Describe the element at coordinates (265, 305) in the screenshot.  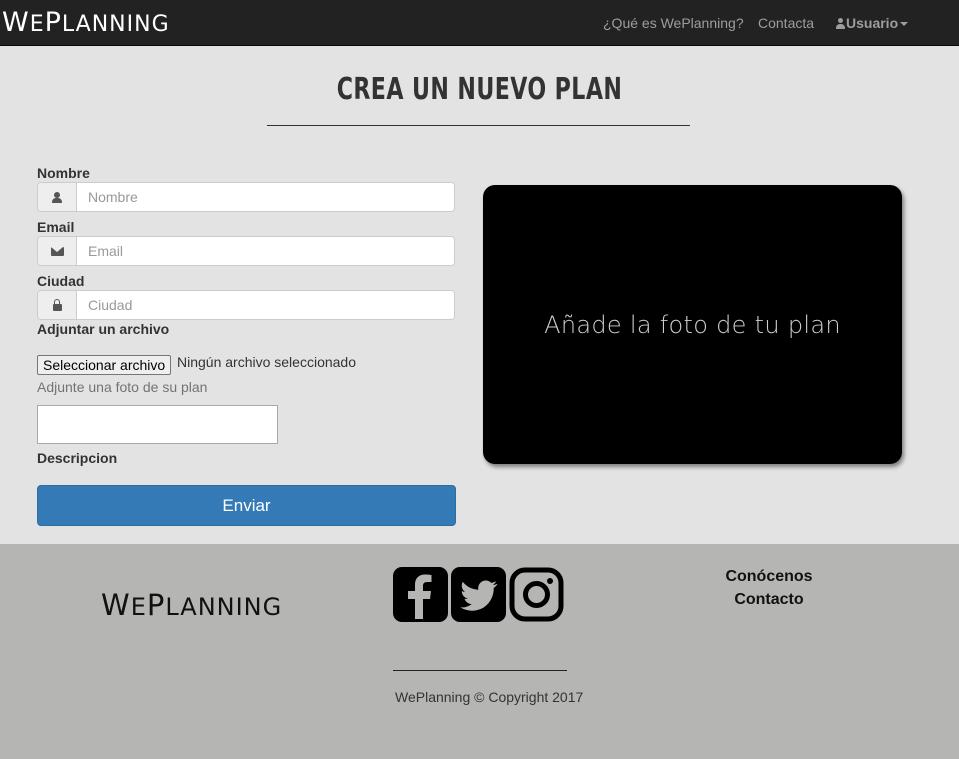
I see `ciudad-input` at that location.